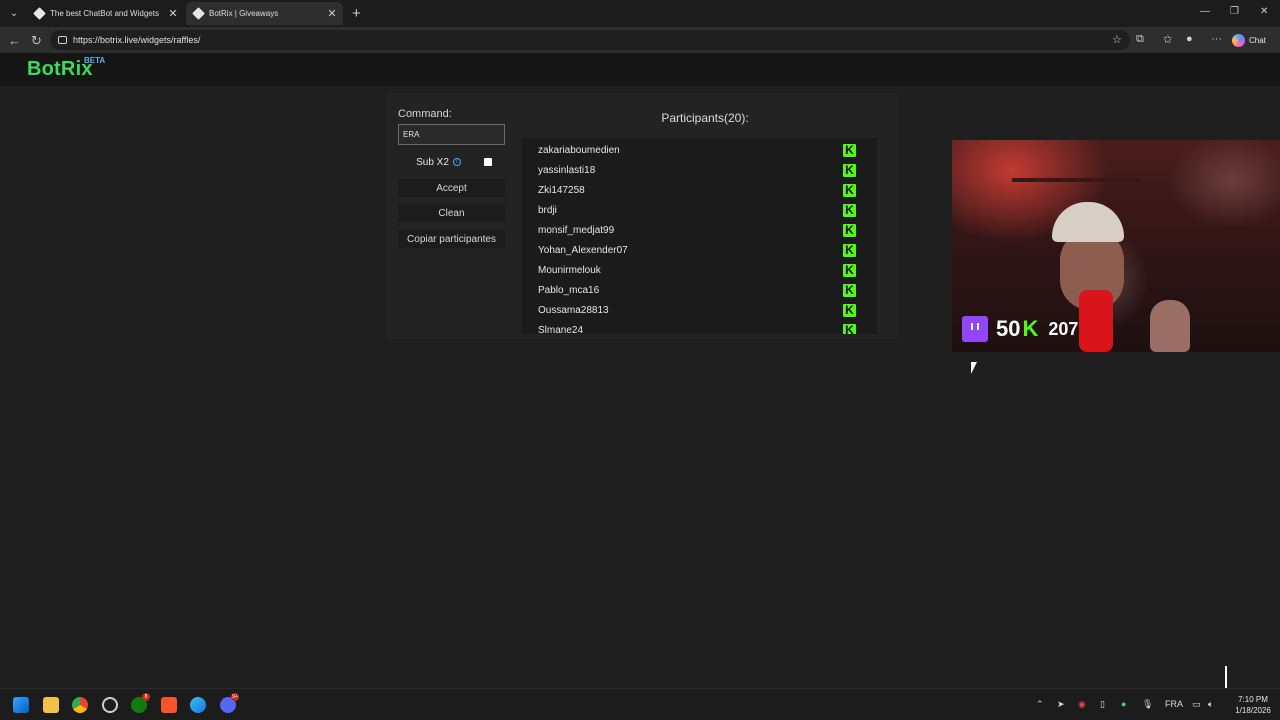 The height and width of the screenshot is (720, 1280). What do you see at coordinates (697, 290) in the screenshot?
I see `participant-row: Pablo_mca16 K` at bounding box center [697, 290].